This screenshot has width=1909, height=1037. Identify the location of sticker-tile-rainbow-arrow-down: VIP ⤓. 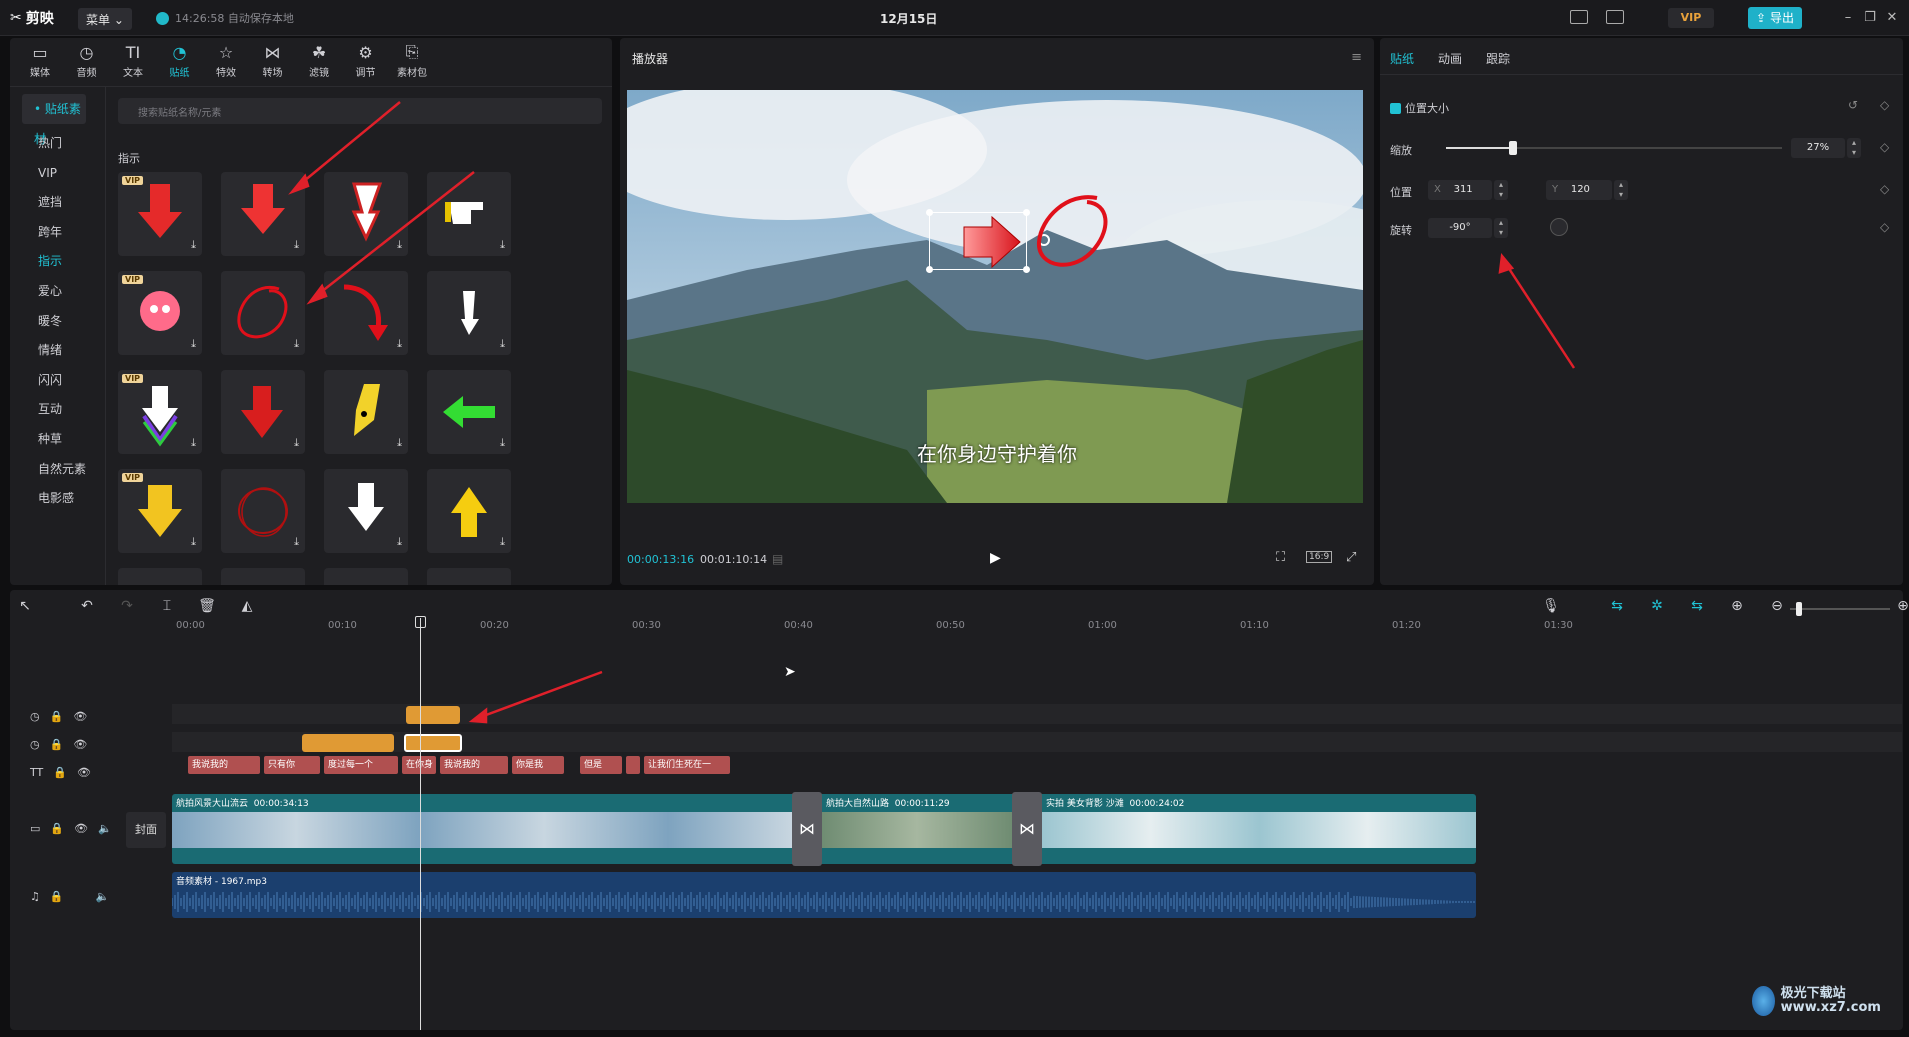
(160, 412).